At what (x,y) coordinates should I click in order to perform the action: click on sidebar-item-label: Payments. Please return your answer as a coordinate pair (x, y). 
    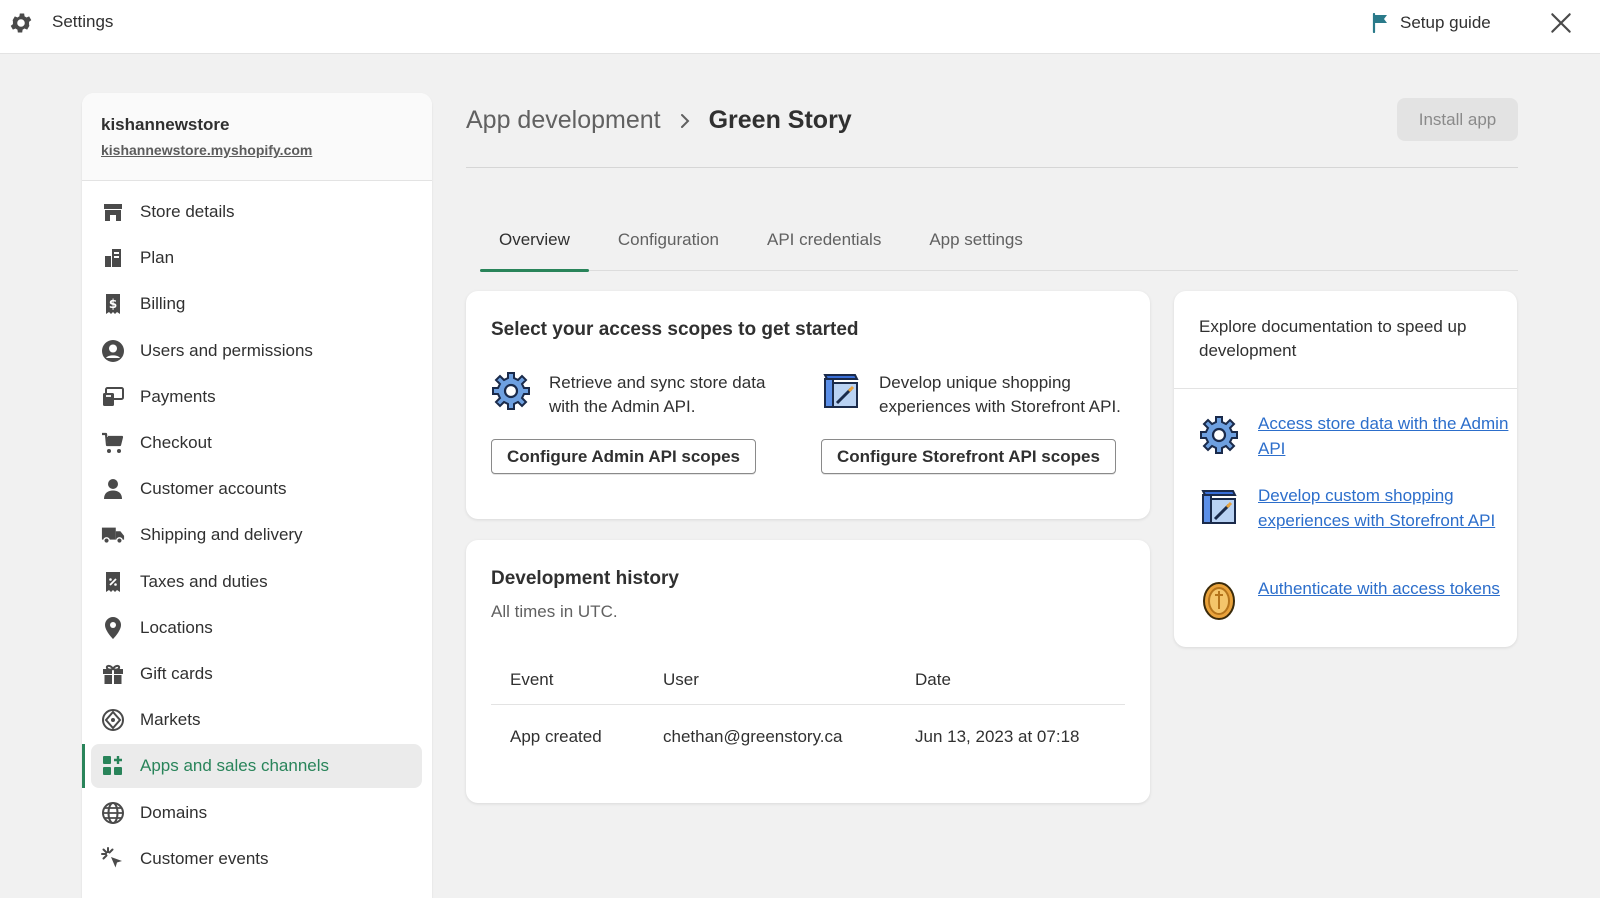
    Looking at the image, I should click on (178, 396).